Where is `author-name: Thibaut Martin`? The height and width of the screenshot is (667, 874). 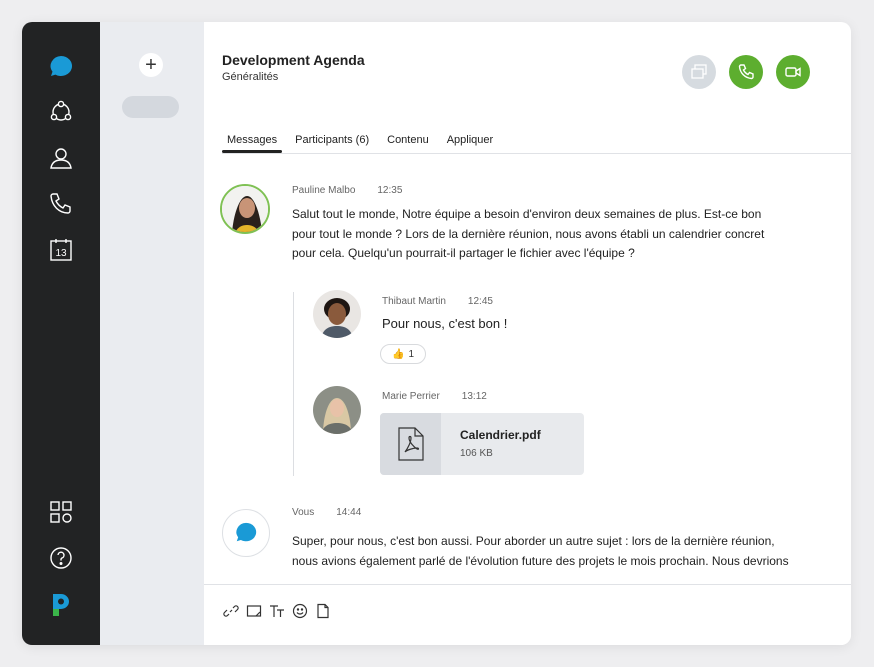
author-name: Thibaut Martin is located at coordinates (414, 301).